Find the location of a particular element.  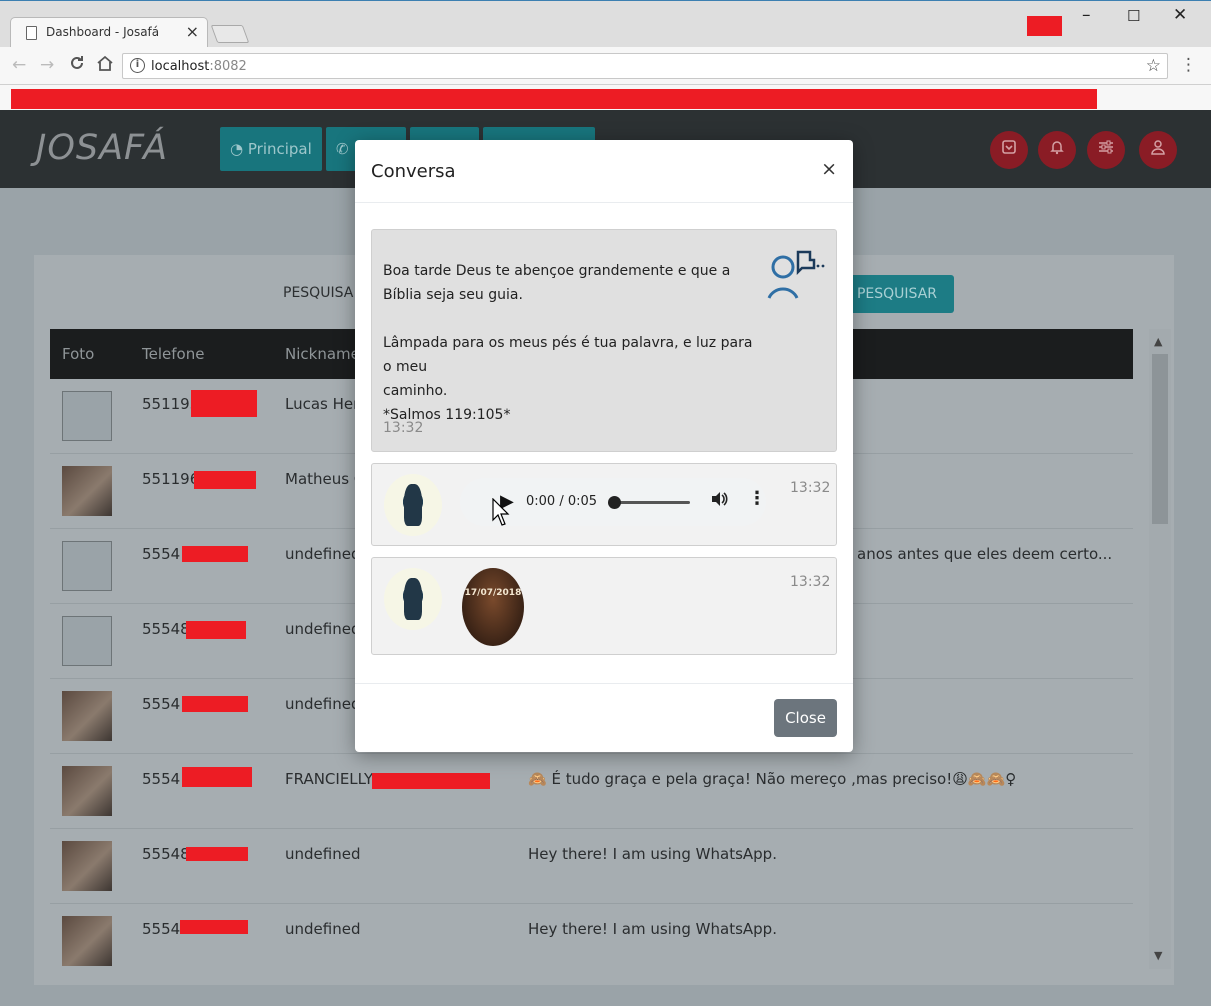

bookmark-star-icon: ☆ is located at coordinates (1153, 66).